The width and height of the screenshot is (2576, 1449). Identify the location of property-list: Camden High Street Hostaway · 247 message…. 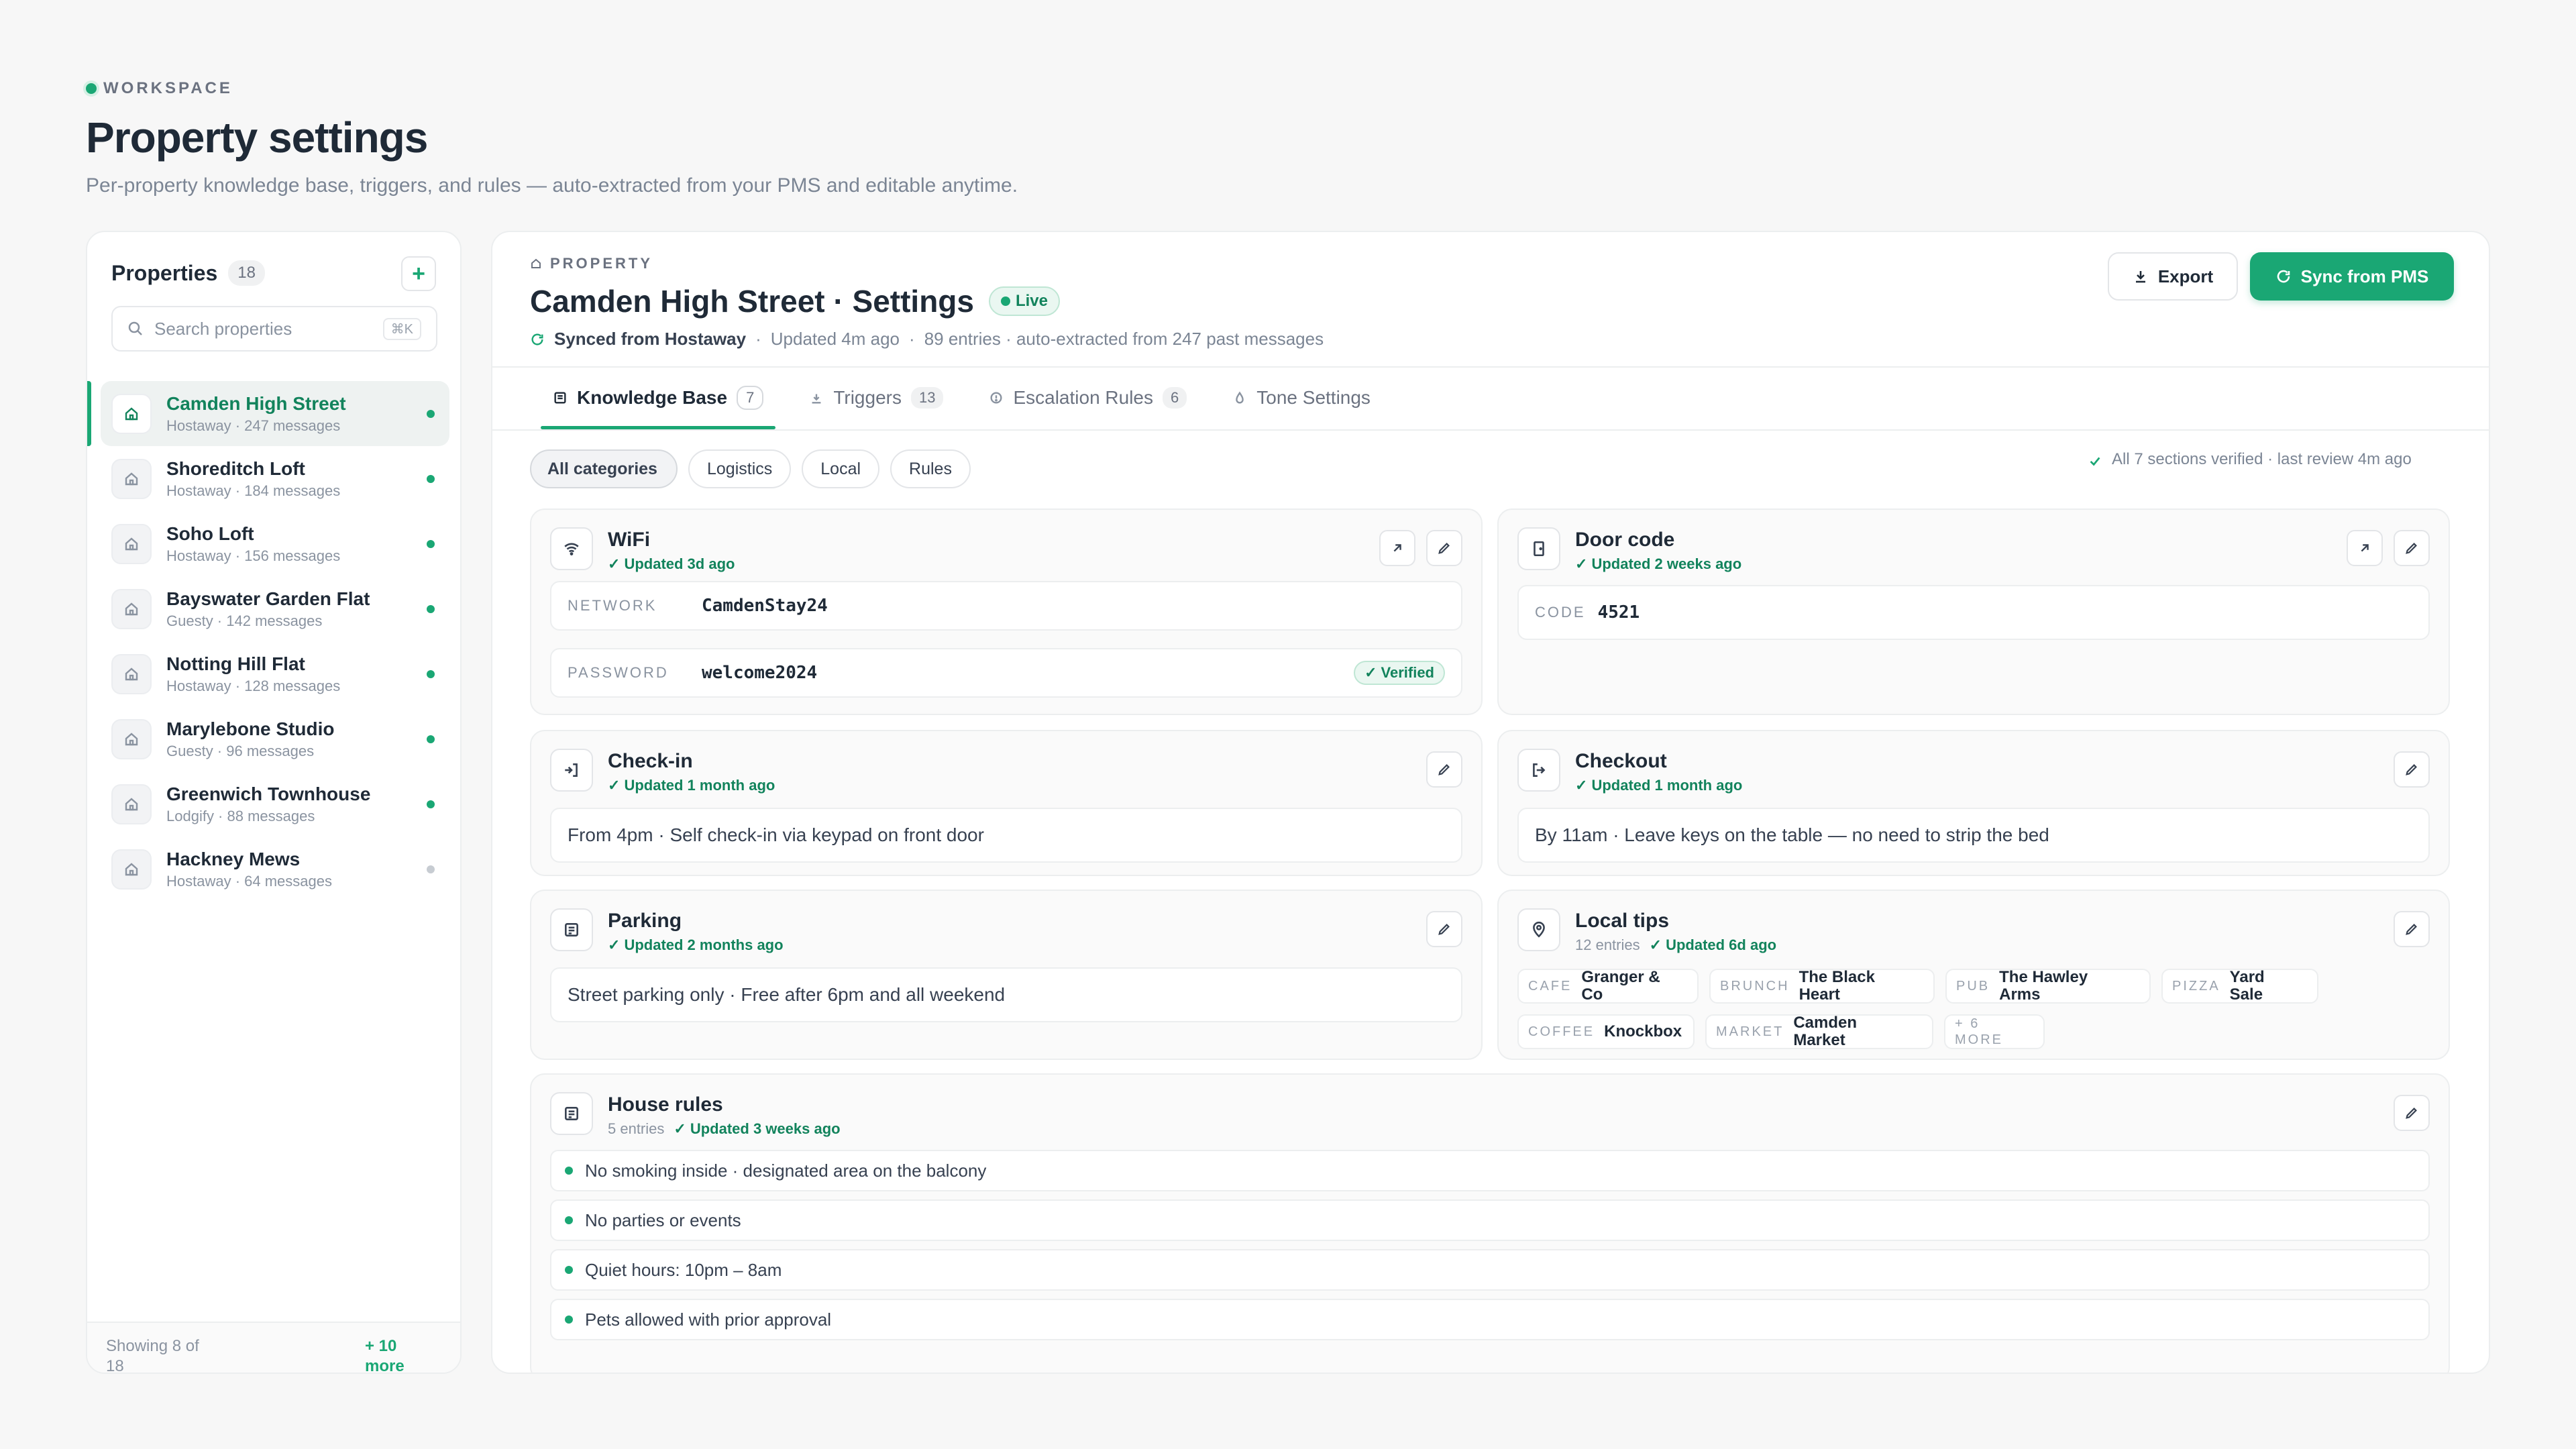
(268, 641).